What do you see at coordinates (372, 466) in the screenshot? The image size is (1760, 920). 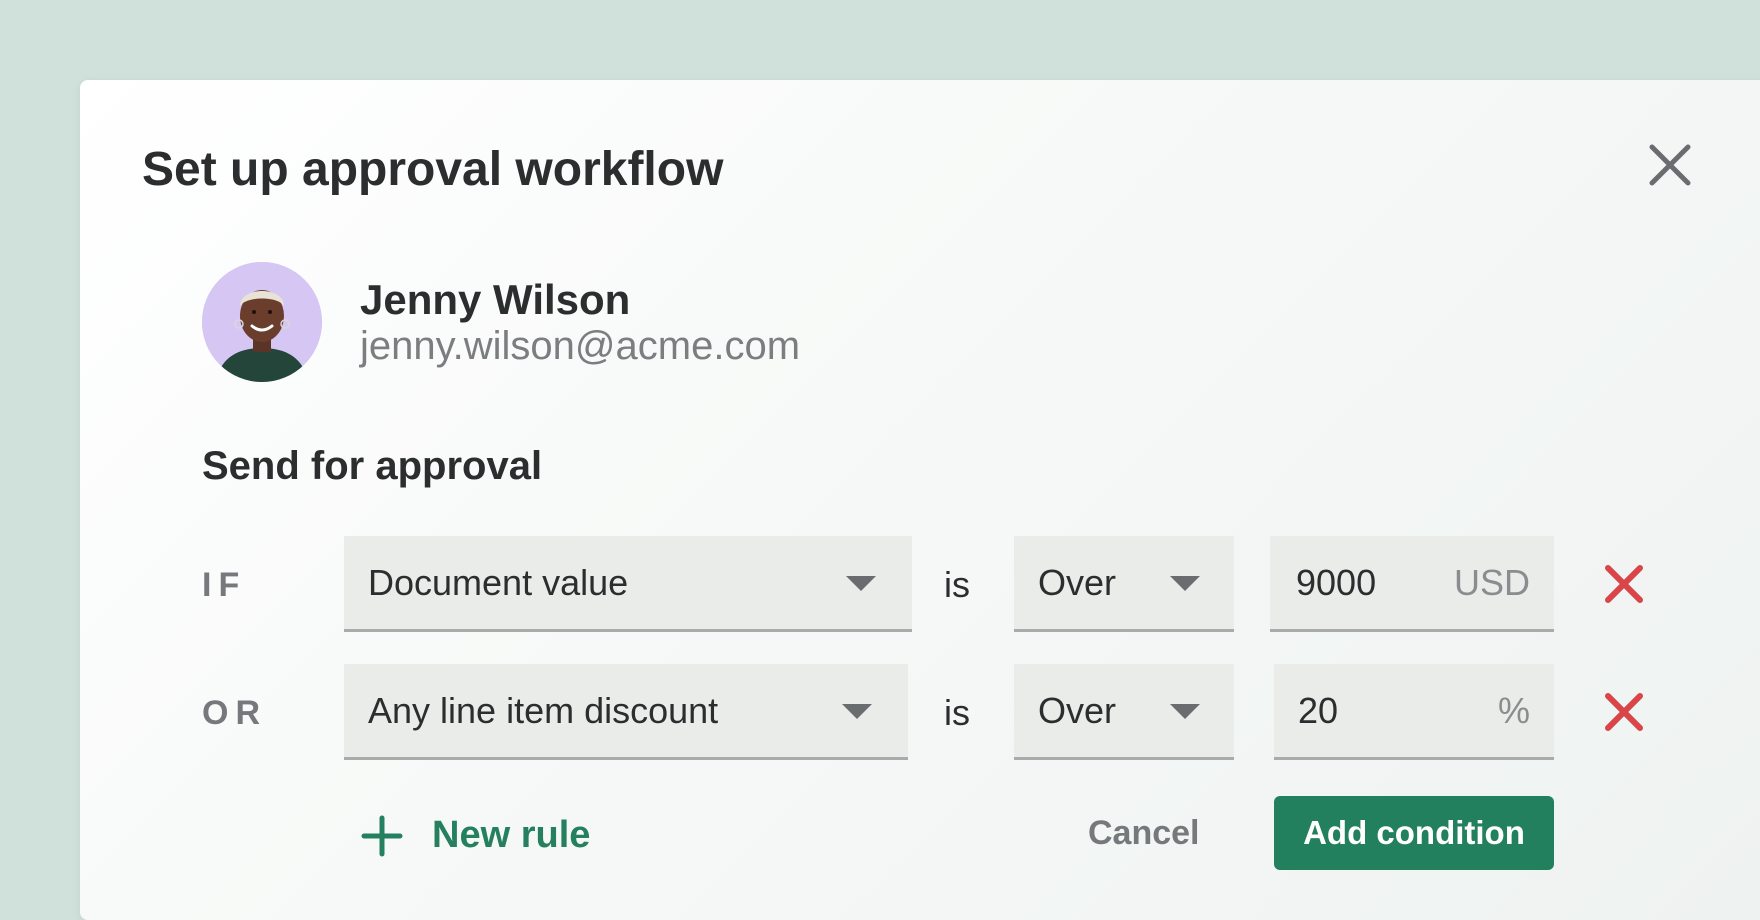 I see `section-title: Send for approval` at bounding box center [372, 466].